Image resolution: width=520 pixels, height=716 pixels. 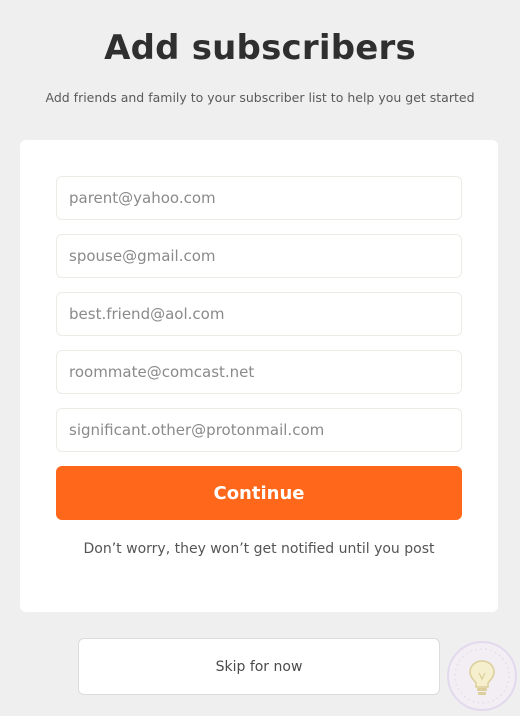 What do you see at coordinates (259, 666) in the screenshot?
I see `skip-button: Skip for now` at bounding box center [259, 666].